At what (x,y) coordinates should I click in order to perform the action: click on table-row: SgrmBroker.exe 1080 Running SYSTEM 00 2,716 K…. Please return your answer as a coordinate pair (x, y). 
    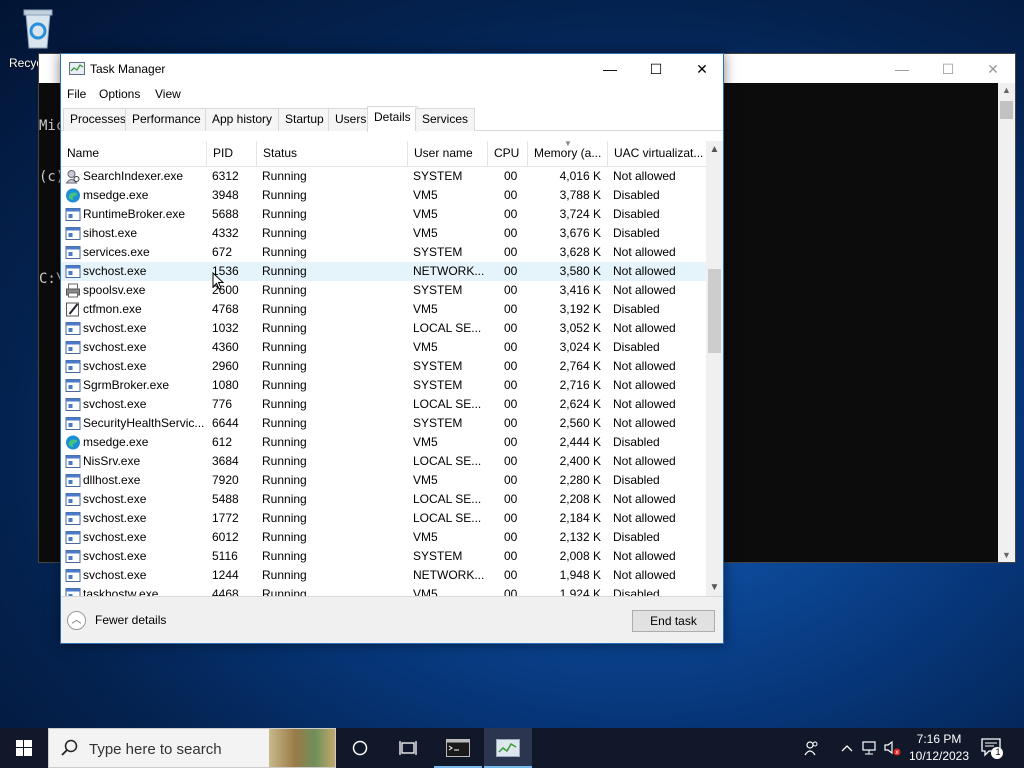
    Looking at the image, I should click on (383, 385).